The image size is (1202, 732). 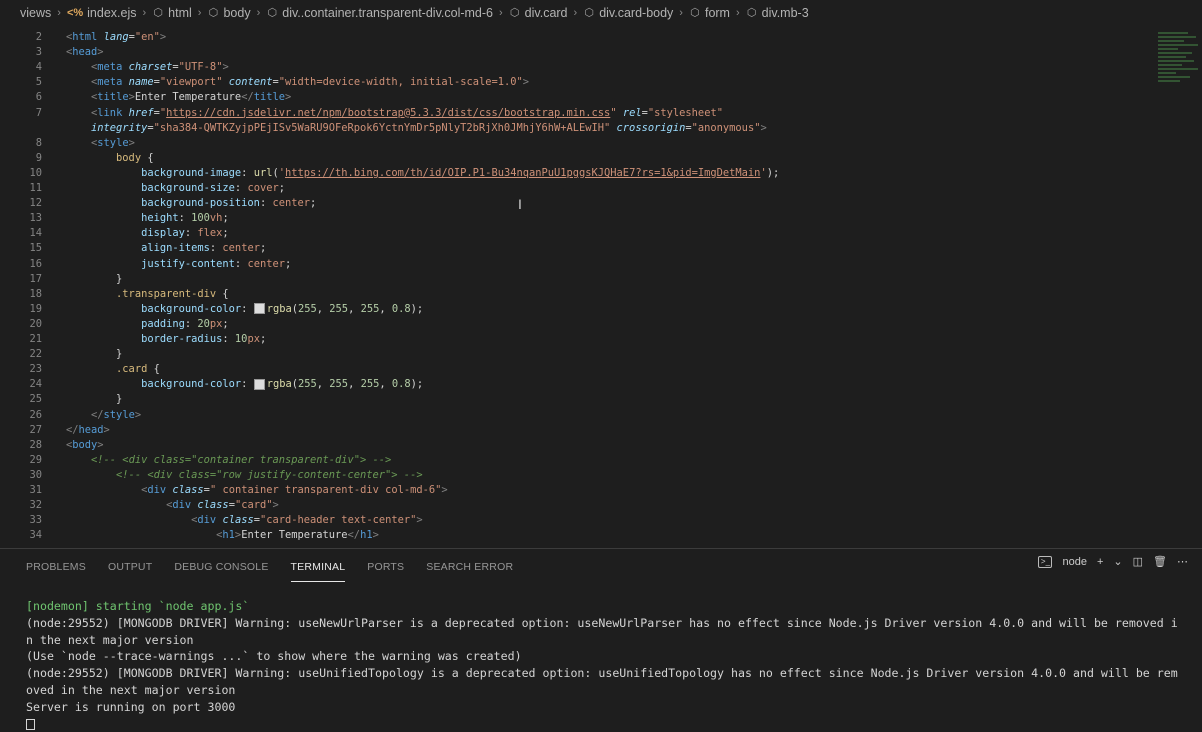 I want to click on terminal-icon: >_, so click(x=1045, y=561).